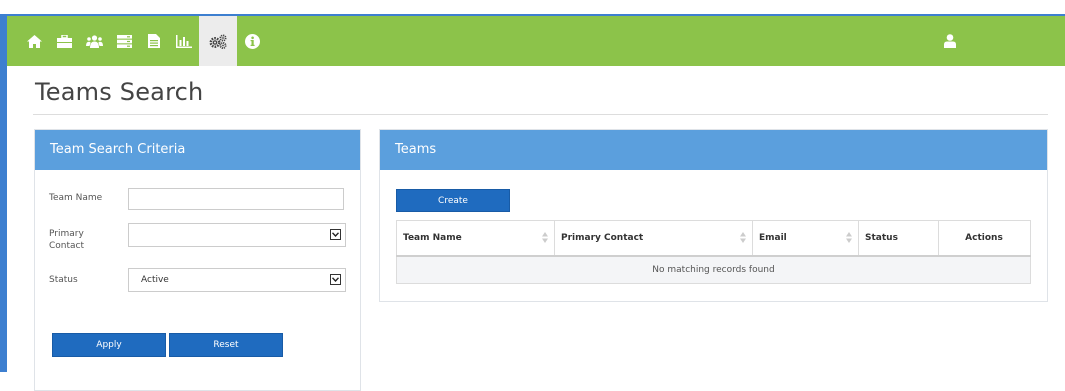  What do you see at coordinates (984, 238) in the screenshot?
I see `column-header-actions: Actions` at bounding box center [984, 238].